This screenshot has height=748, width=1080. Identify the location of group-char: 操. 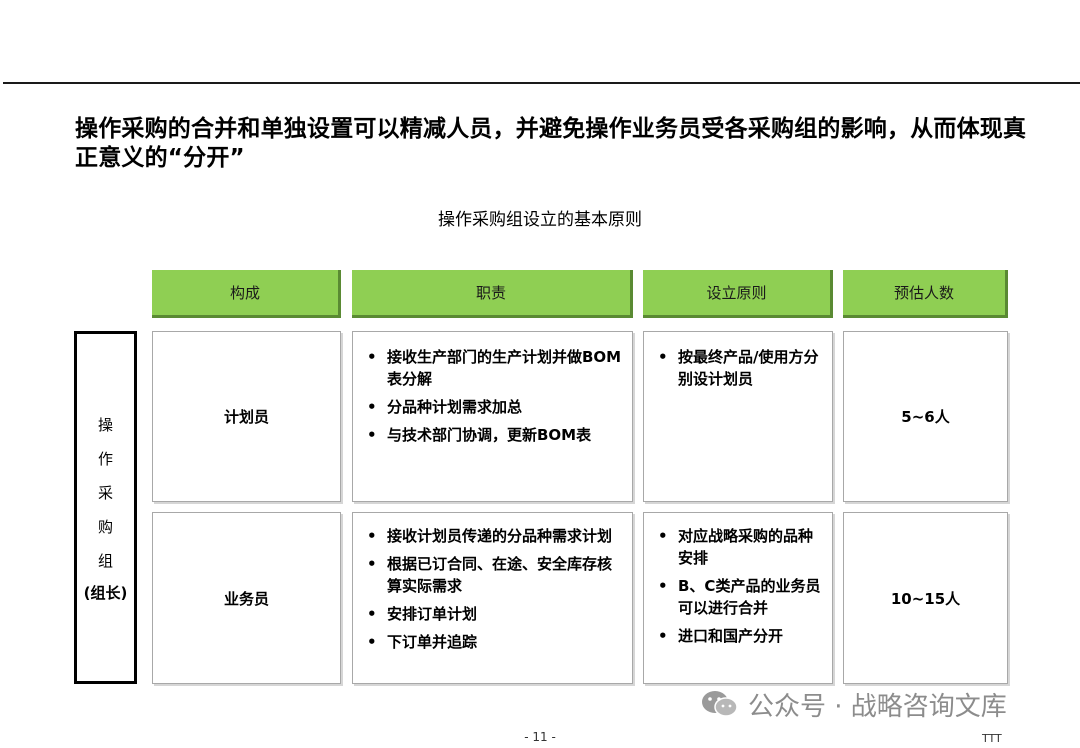
(105, 424).